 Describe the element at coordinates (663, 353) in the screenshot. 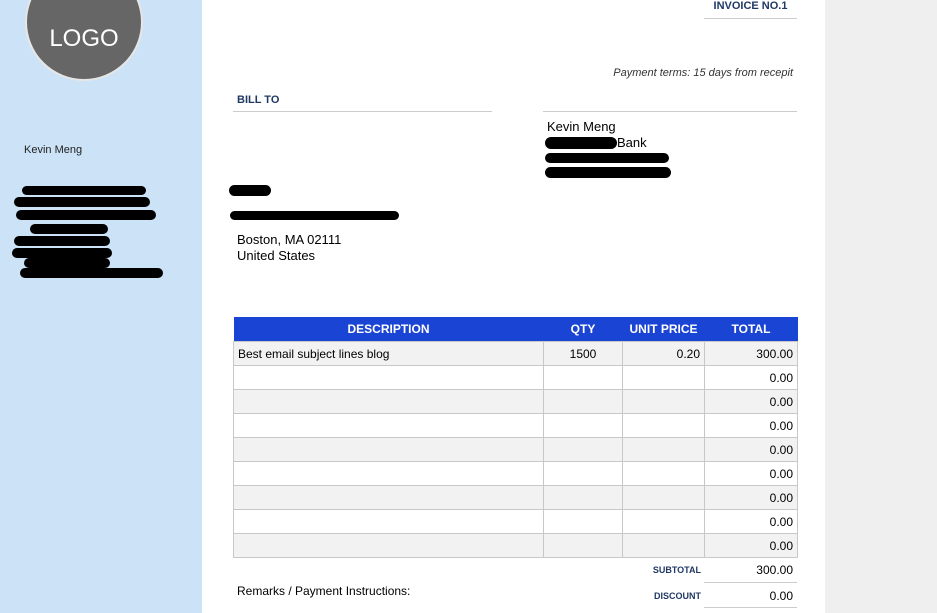

I see `cell-unit-price: 0.20` at that location.